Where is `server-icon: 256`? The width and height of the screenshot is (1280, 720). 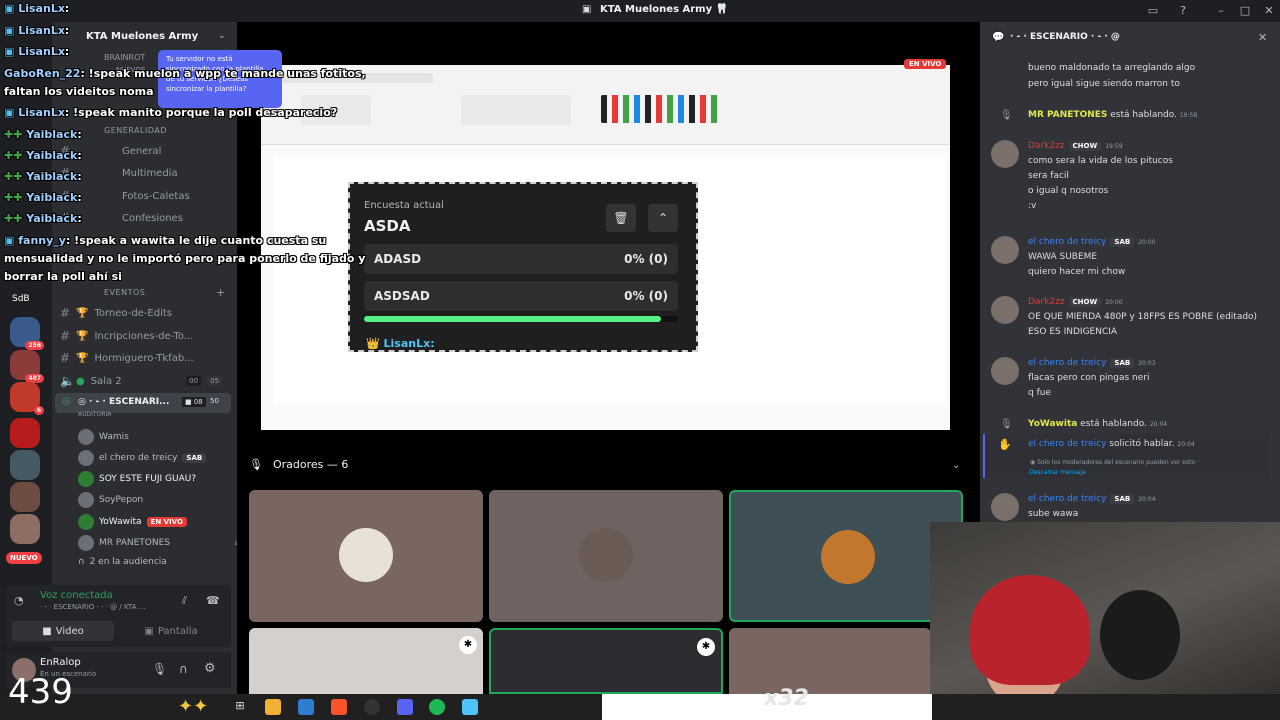
server-icon: 256 is located at coordinates (27, 333).